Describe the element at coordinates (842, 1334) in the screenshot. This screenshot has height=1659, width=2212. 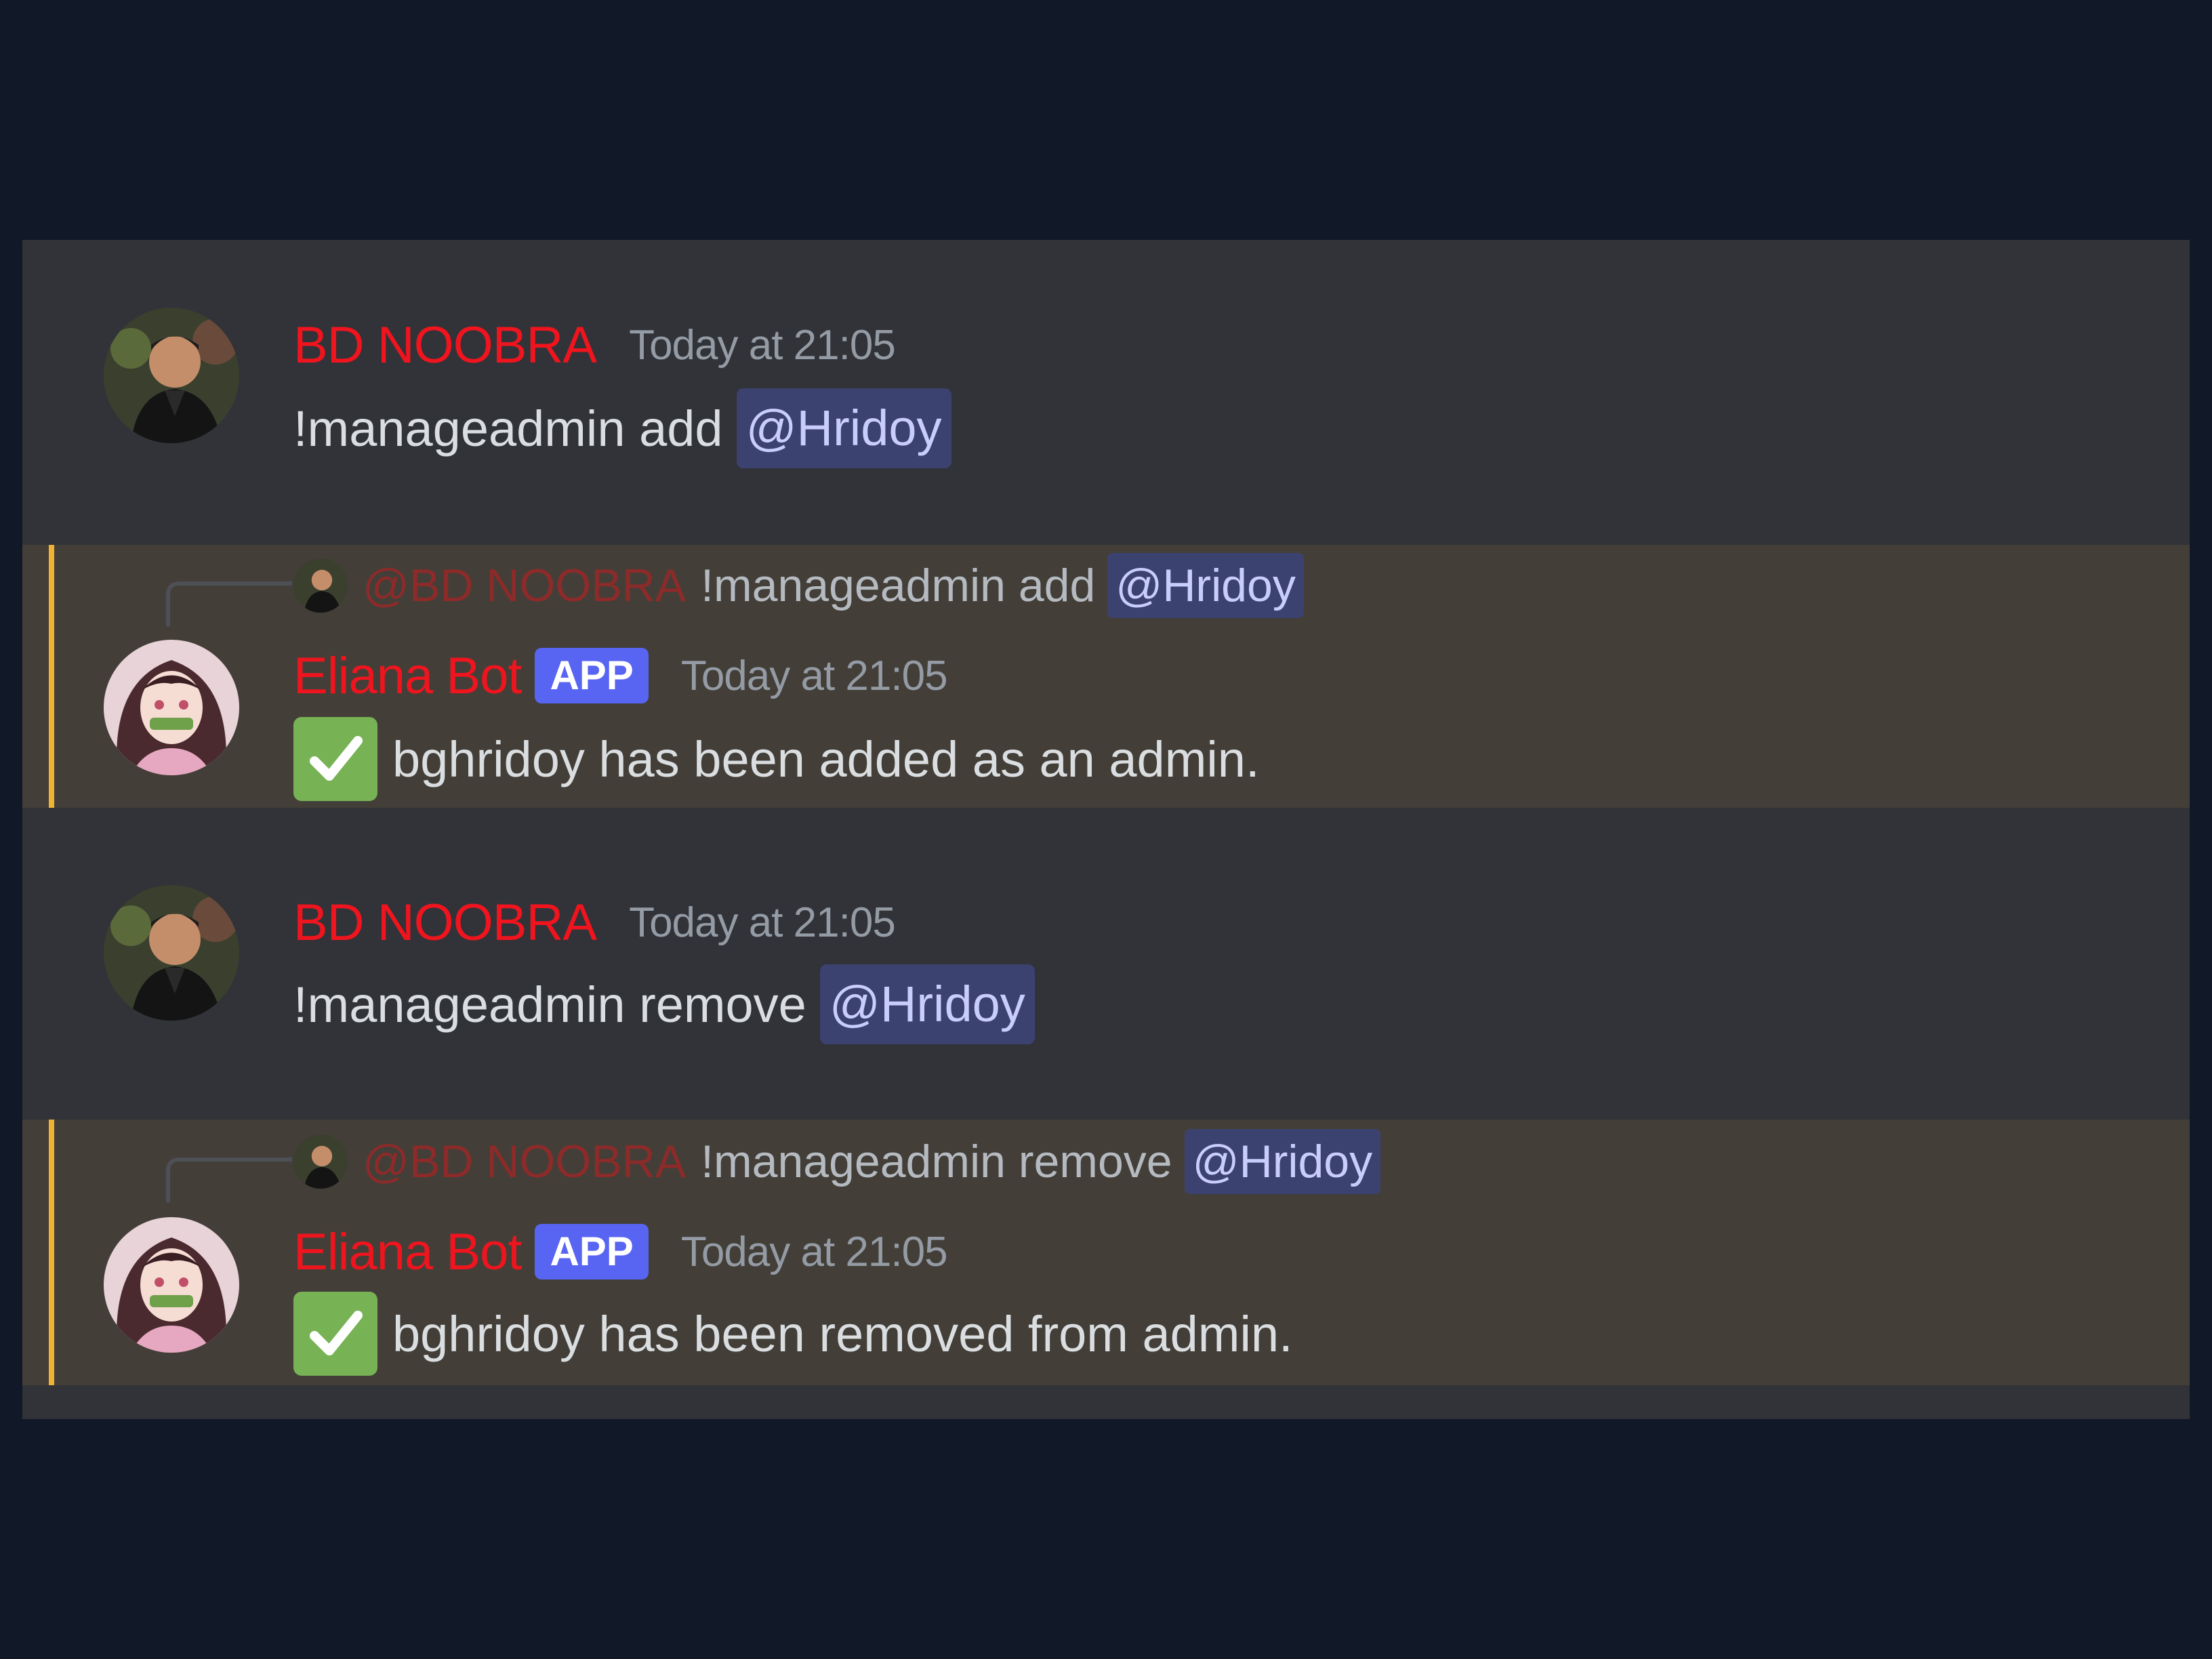
I see `message-text: bghridoy has been removed from admin.` at that location.